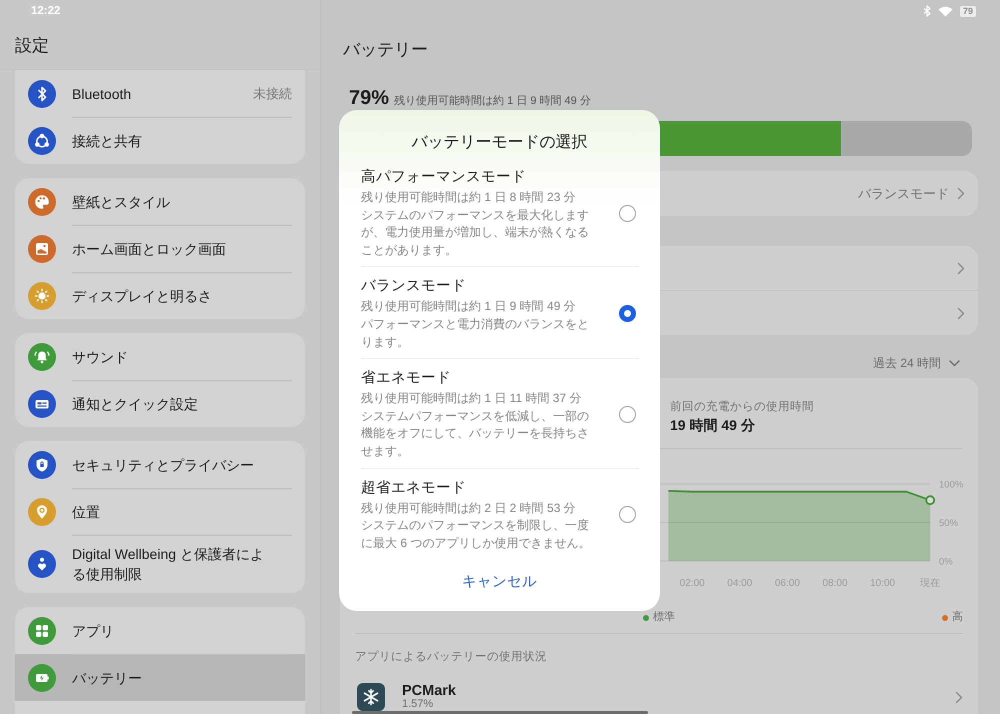  I want to click on app-name: PCMark, so click(429, 691).